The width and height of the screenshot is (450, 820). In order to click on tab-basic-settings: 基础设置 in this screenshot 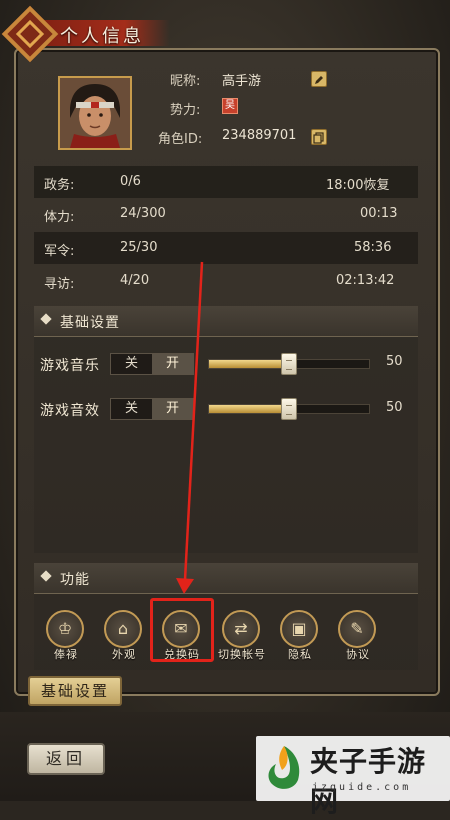, I will do `click(75, 691)`.